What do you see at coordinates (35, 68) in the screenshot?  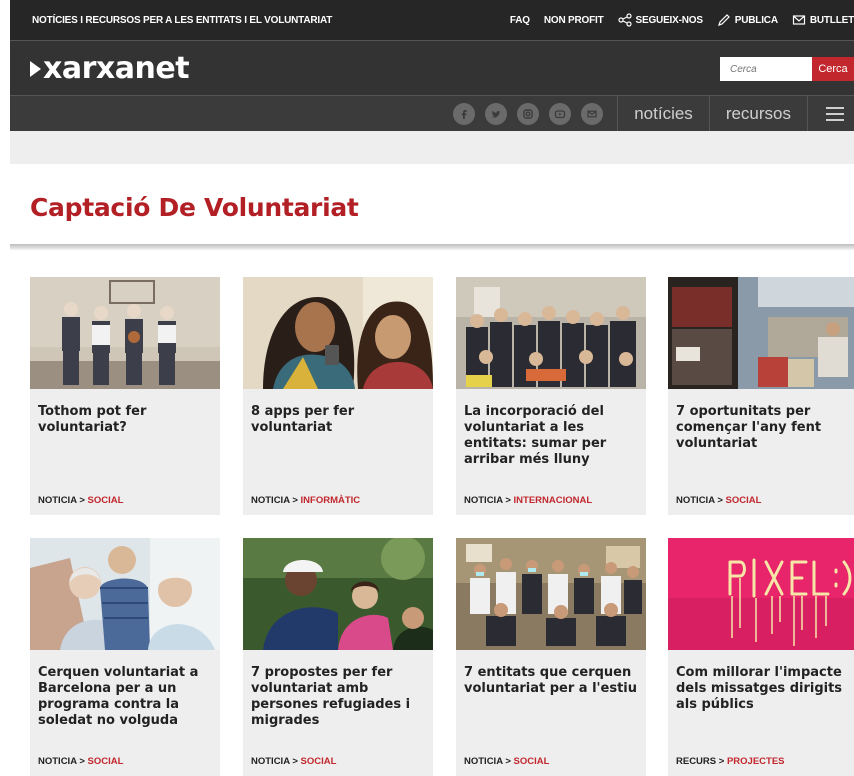 I see `logo-play-icon` at bounding box center [35, 68].